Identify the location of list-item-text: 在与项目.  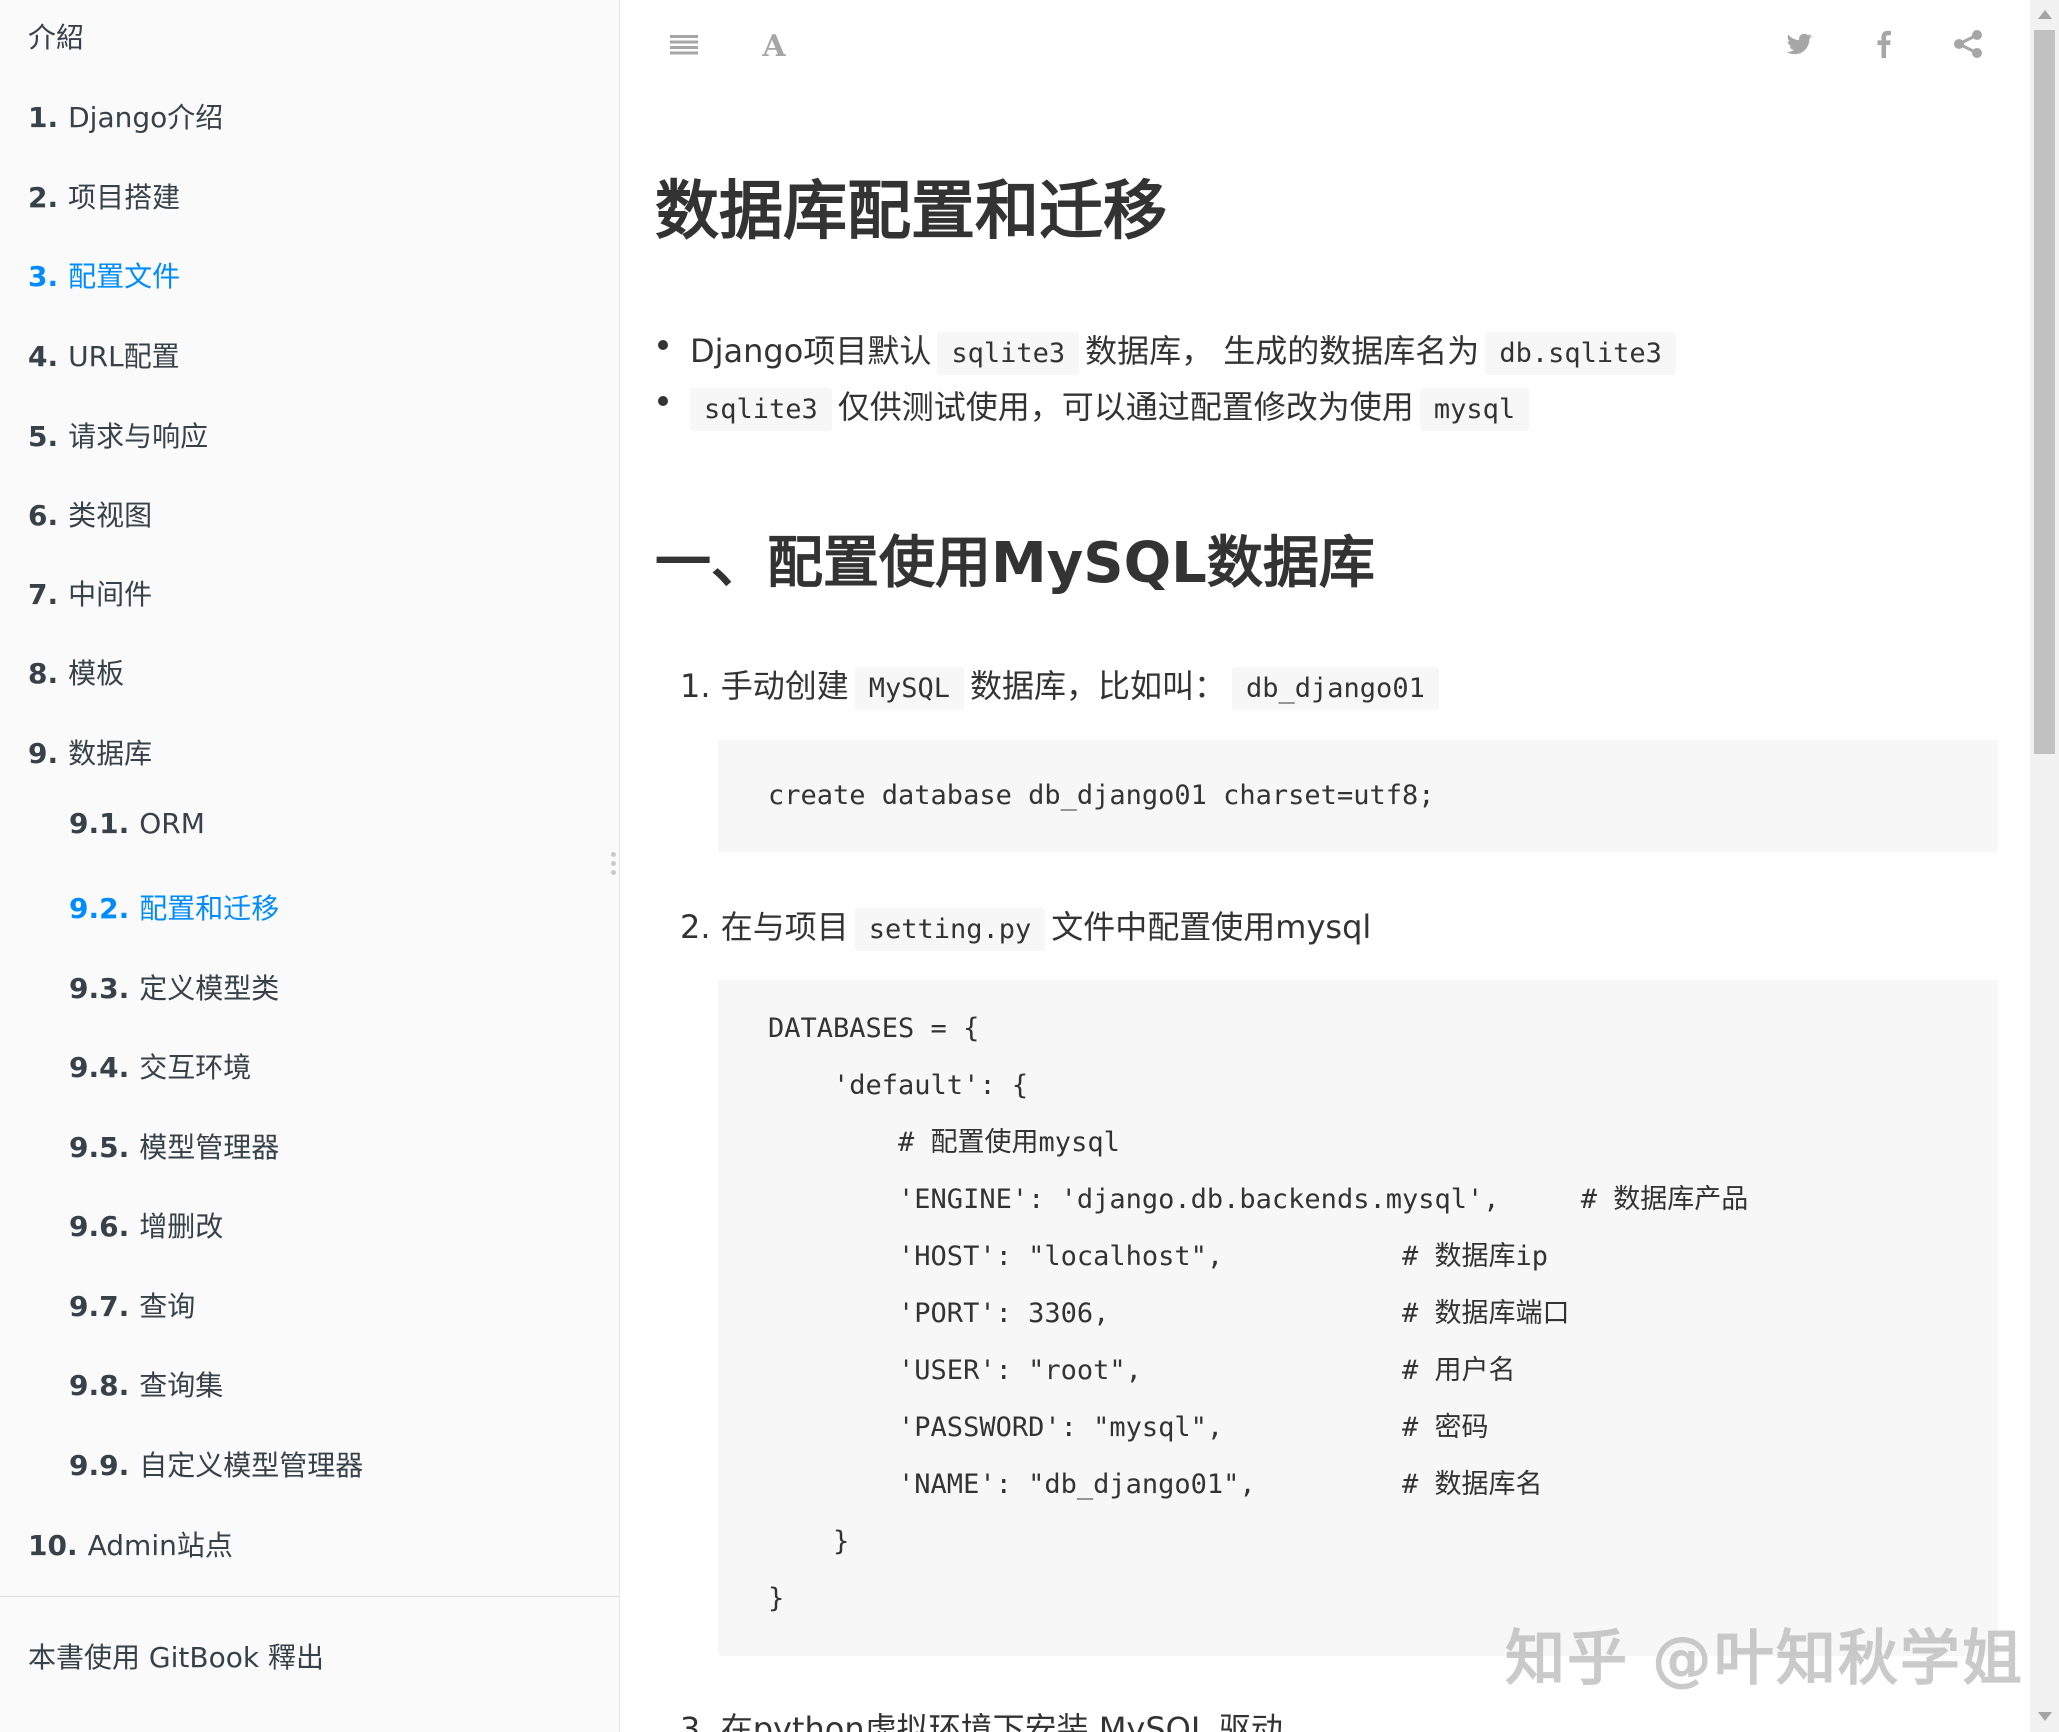
(784, 927).